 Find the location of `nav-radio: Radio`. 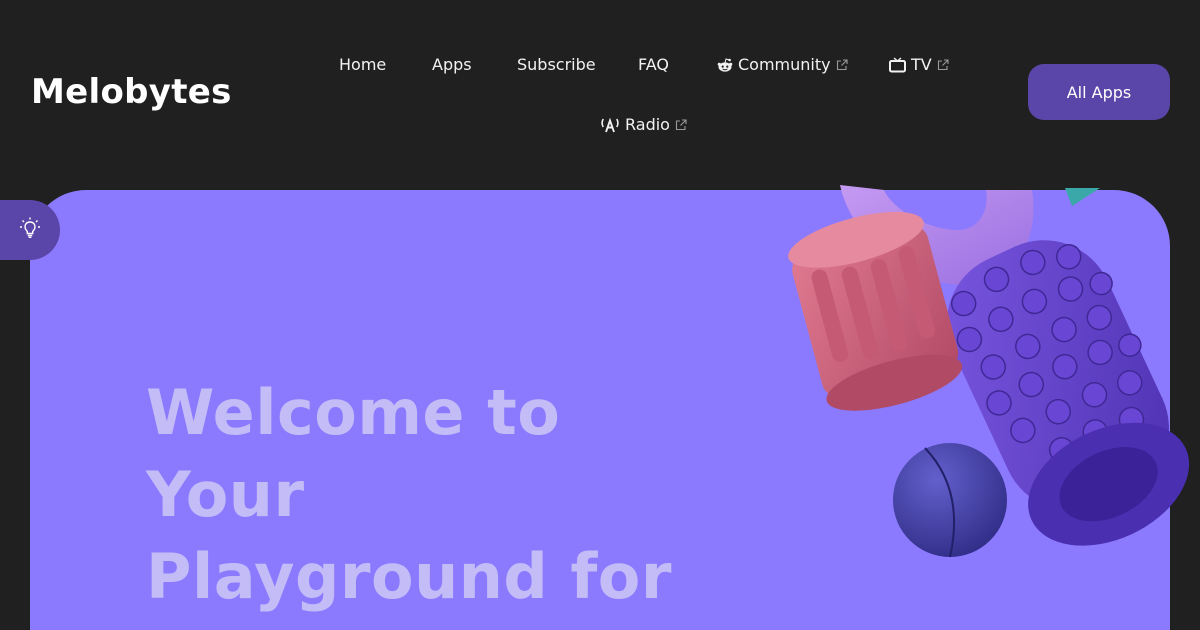

nav-radio: Radio is located at coordinates (643, 124).